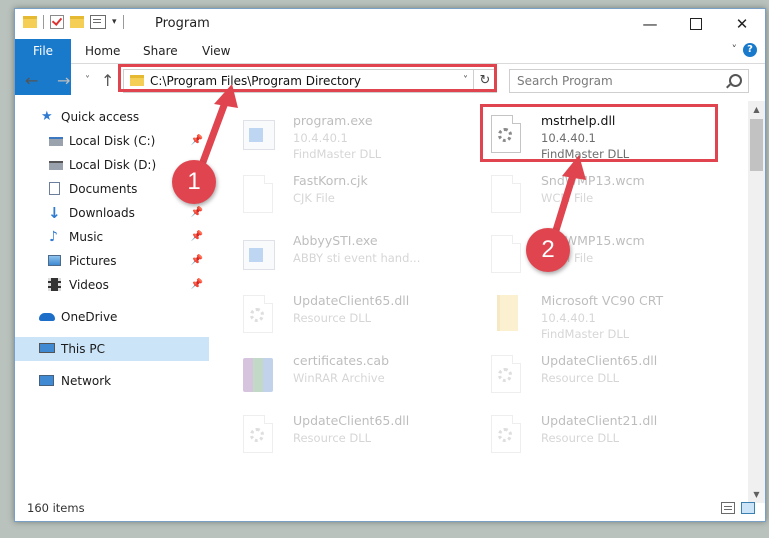  What do you see at coordinates (217, 129) in the screenshot?
I see `arrow-to-address` at bounding box center [217, 129].